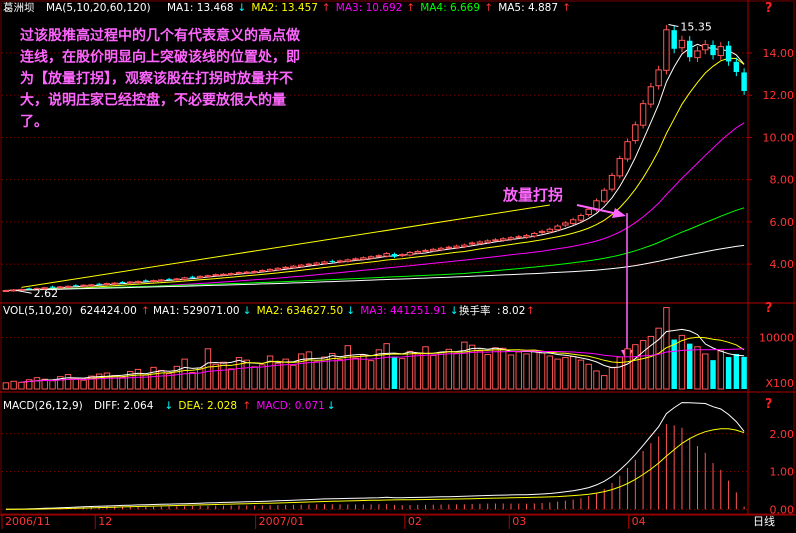 This screenshot has height=533, width=796. Describe the element at coordinates (282, 521) in the screenshot. I see `date-tick-label: 2007/01` at that location.